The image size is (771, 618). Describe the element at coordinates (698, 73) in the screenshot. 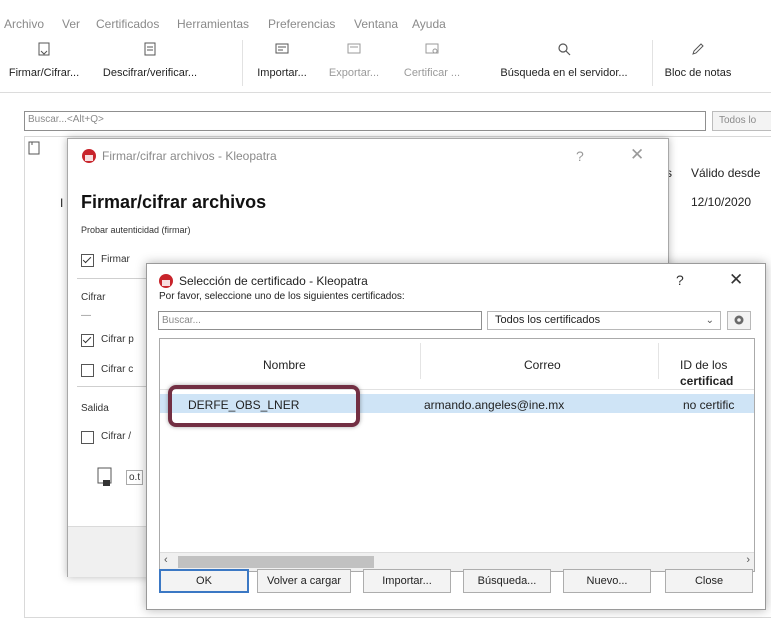

I see `notepad-label: Bloc de notas` at that location.